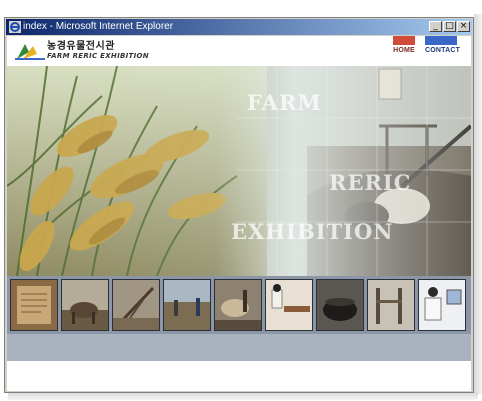 The height and width of the screenshot is (401, 482). Describe the element at coordinates (443, 45) in the screenshot. I see `nav-contact-link: CONTACT` at that location.